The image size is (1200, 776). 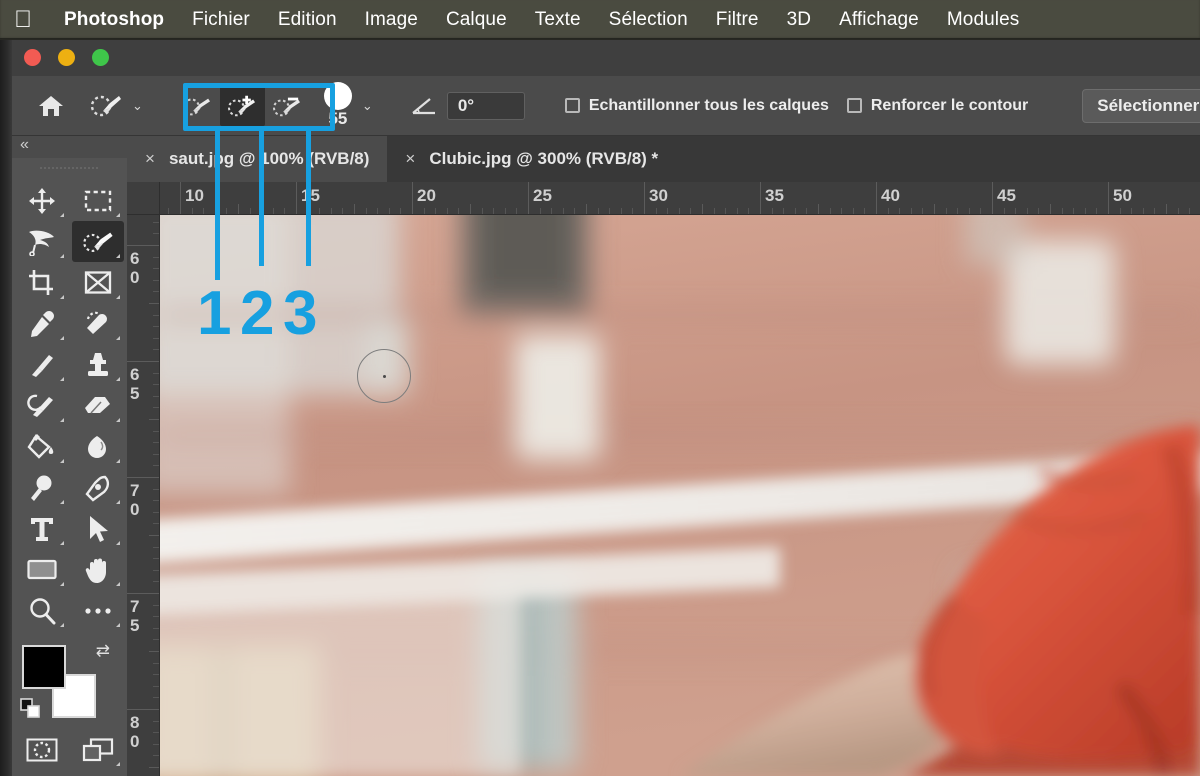 I want to click on menu-item-texte: Texte, so click(x=558, y=20).